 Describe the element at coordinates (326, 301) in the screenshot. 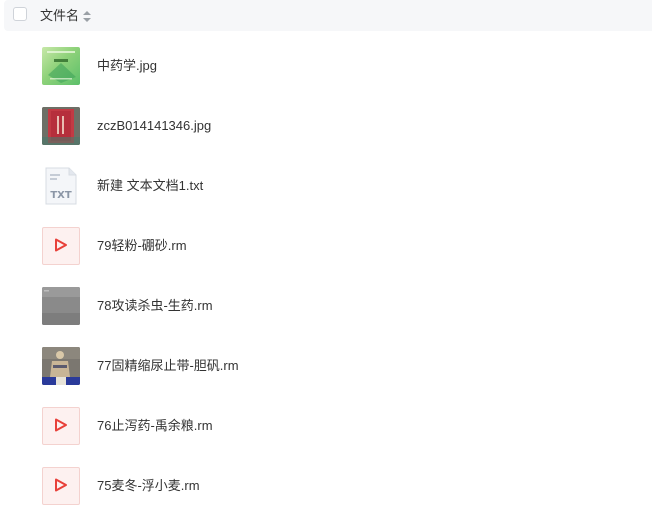

I see `list-item: 78攻读杀虫-生药.rm` at that location.